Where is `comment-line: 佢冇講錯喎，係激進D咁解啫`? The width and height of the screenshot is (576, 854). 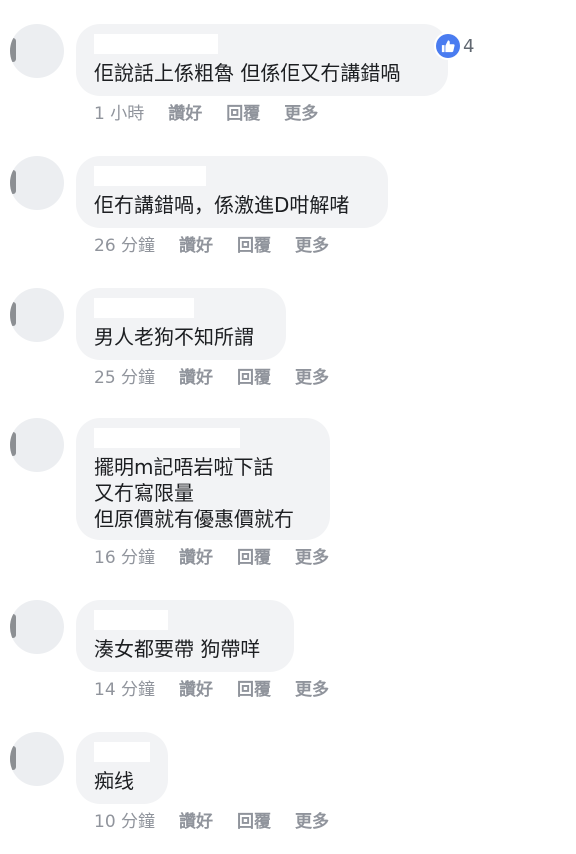
comment-line: 佢冇講錯喎，係激進D咁解啫 is located at coordinates (222, 205).